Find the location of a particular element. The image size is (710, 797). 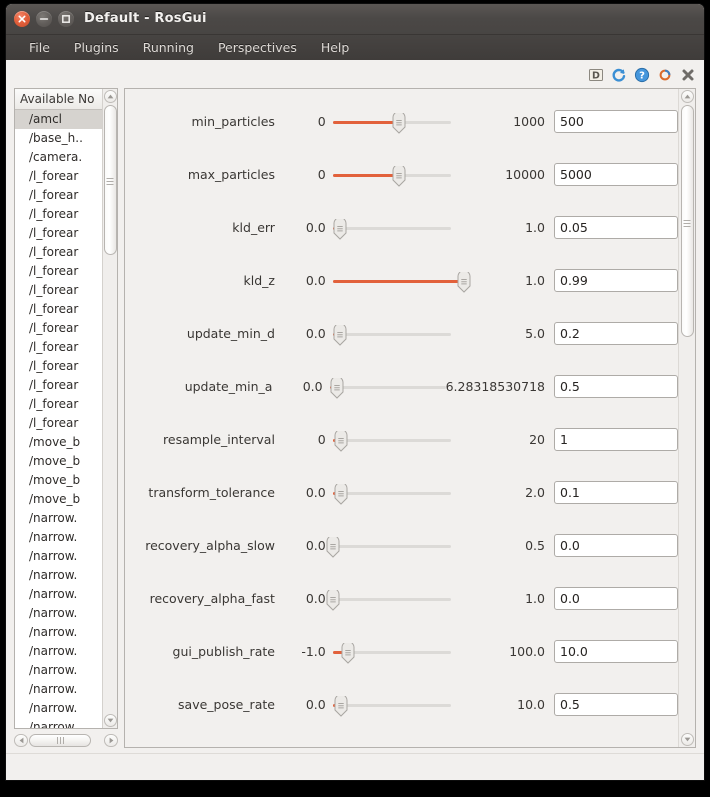

window-maximize-button is located at coordinates (66, 19).